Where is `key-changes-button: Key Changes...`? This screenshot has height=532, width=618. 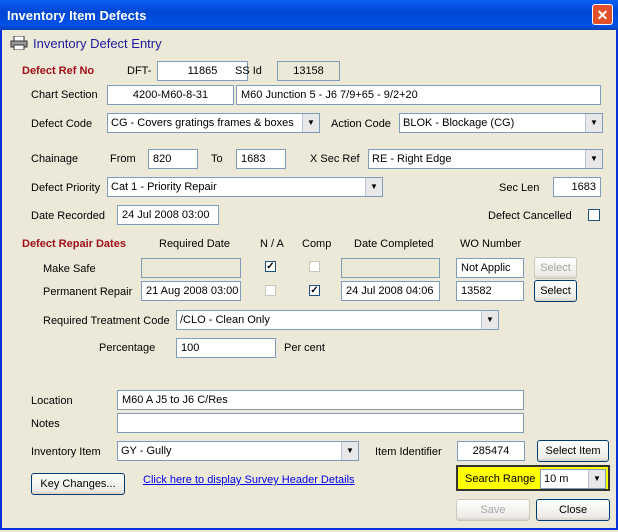
key-changes-button: Key Changes... is located at coordinates (78, 484).